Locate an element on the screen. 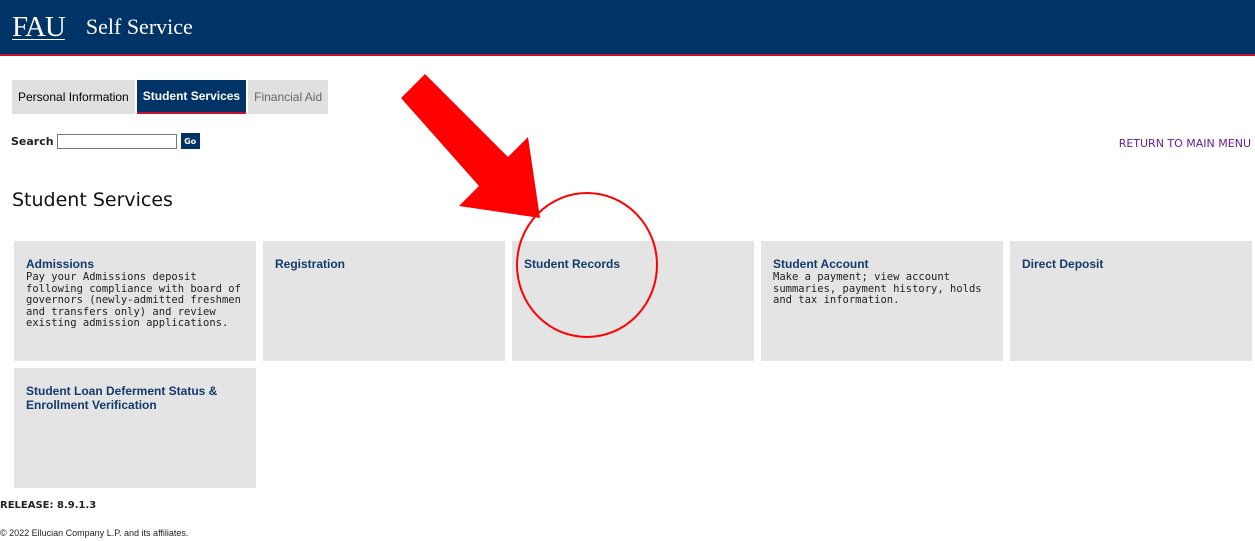  card-title: Admissions is located at coordinates (135, 264).